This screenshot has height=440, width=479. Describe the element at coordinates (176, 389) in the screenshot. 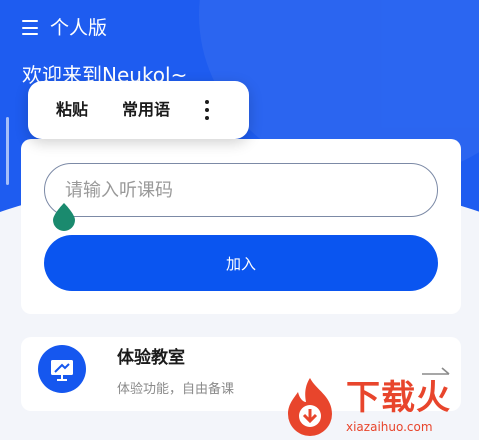

I see `trial-subtitle: 体验功能，自由备课` at that location.